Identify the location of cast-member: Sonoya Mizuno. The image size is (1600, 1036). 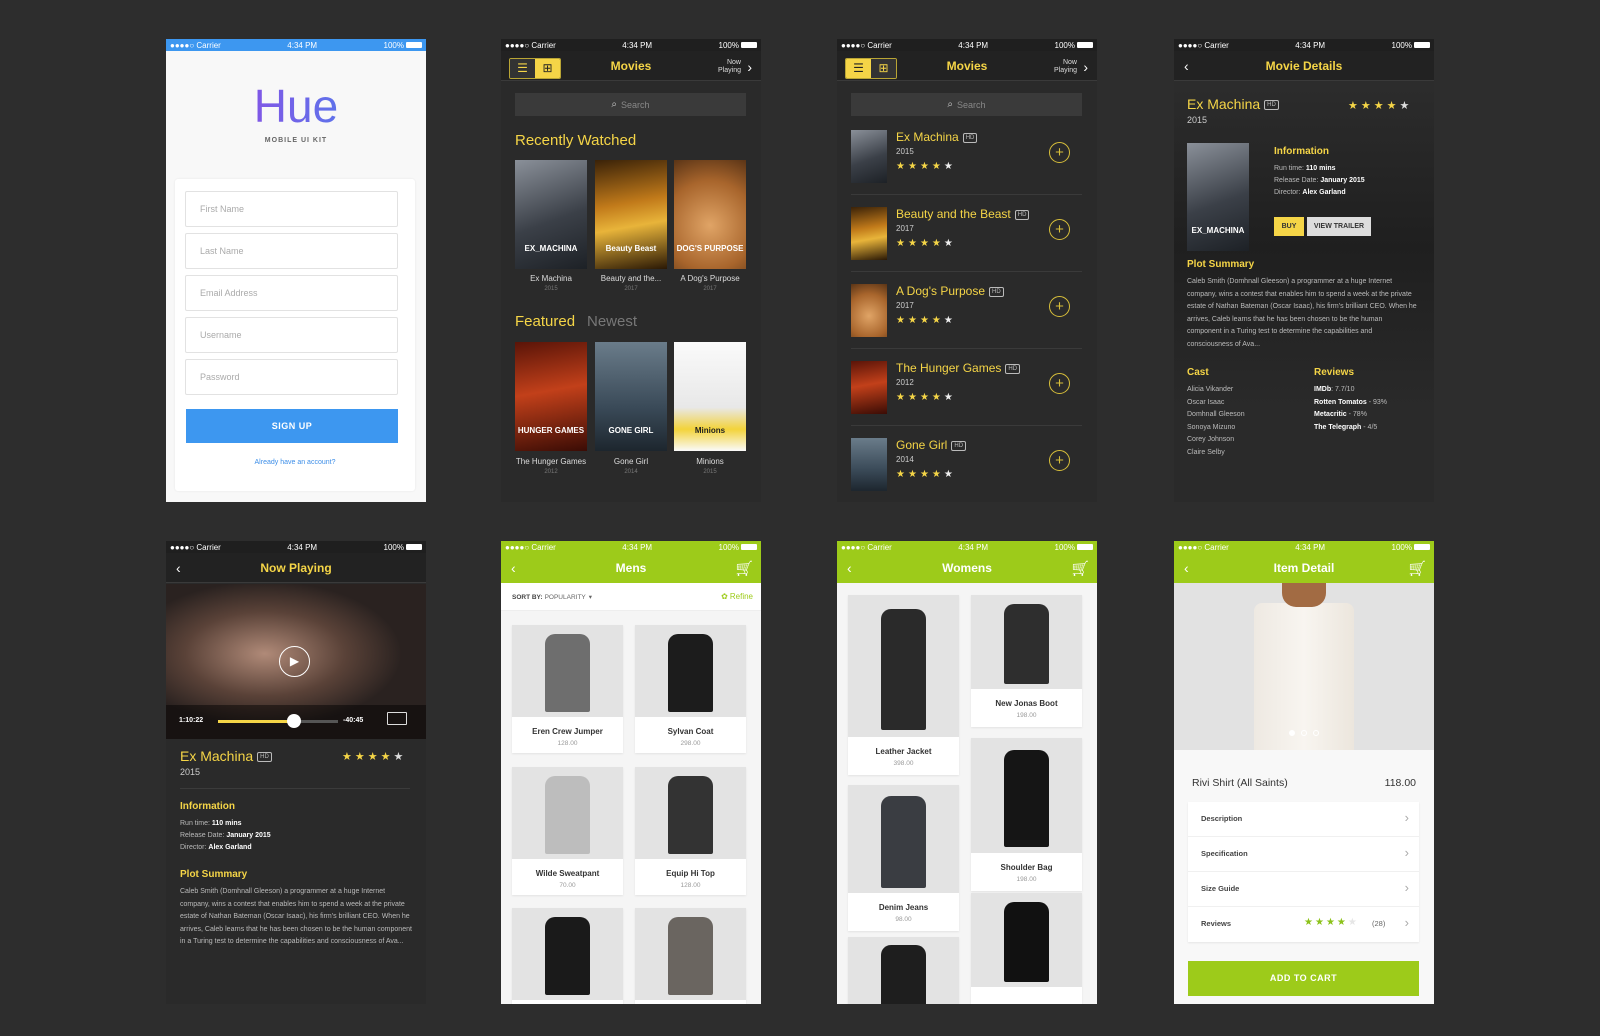
(1211, 428).